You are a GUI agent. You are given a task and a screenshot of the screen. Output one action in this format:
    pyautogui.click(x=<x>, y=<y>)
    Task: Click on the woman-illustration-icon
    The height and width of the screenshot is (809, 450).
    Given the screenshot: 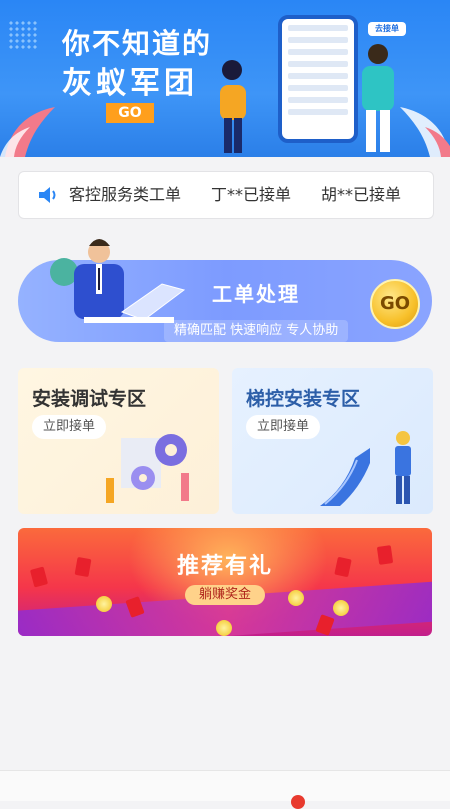 What is the action you would take?
    pyautogui.click(x=233, y=106)
    